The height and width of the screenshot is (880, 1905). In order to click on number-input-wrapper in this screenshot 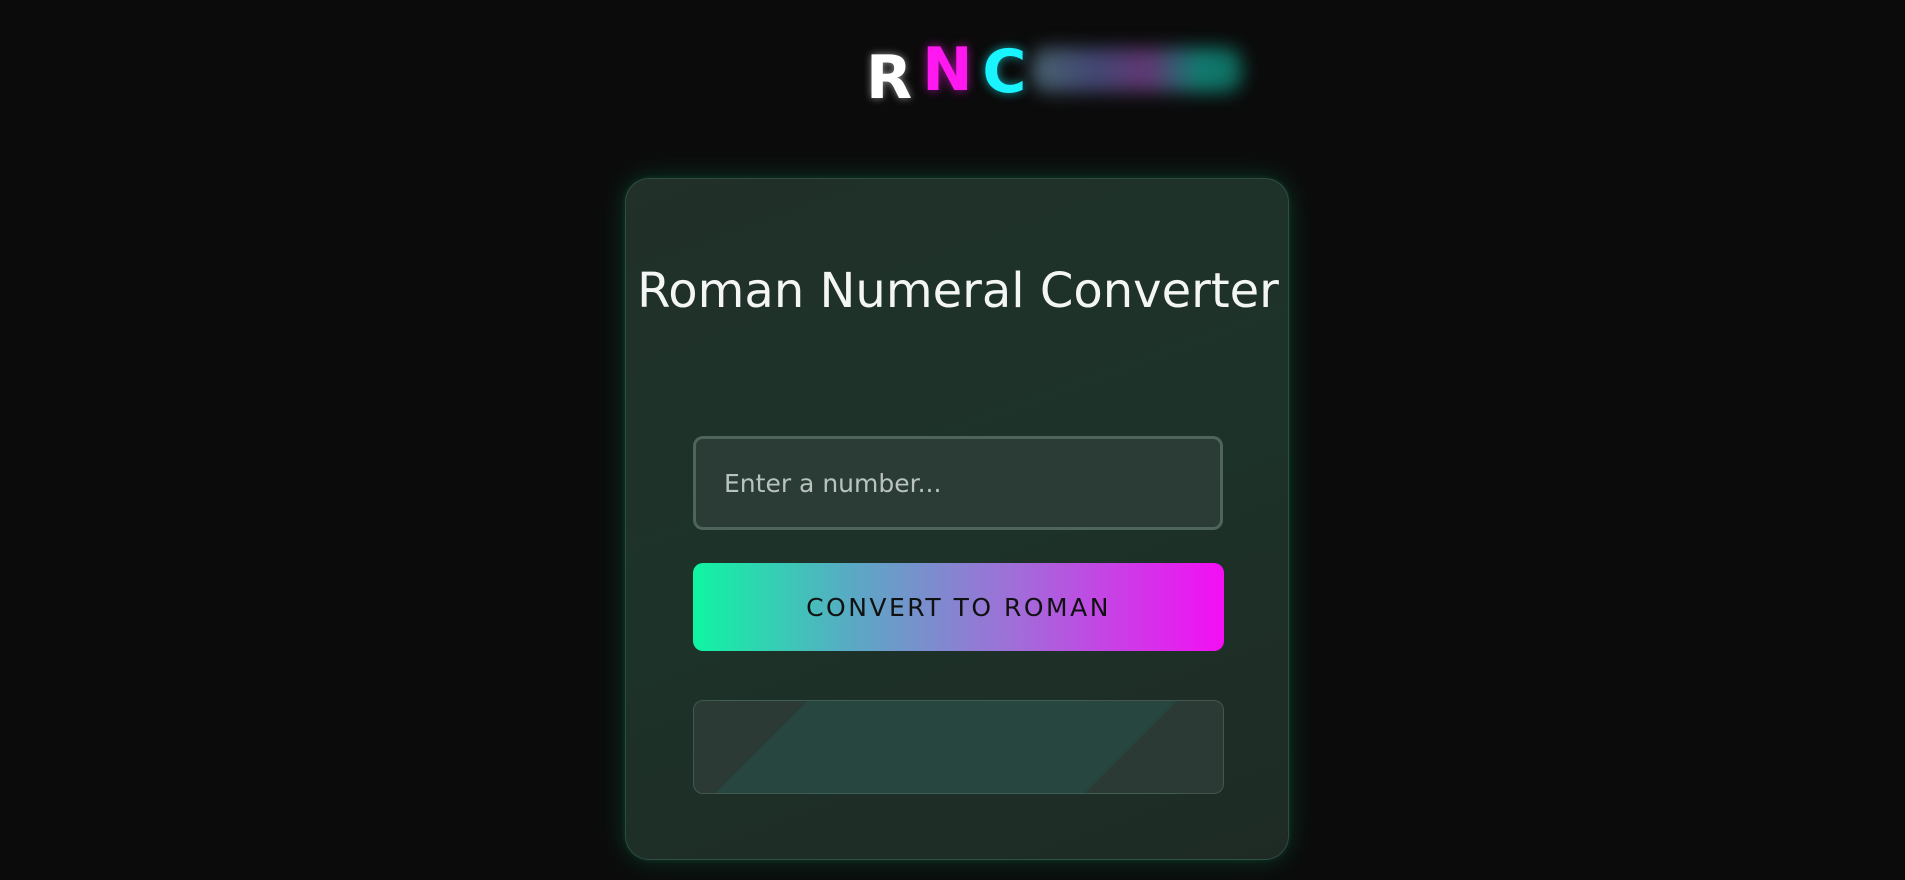, I will do `click(958, 483)`.